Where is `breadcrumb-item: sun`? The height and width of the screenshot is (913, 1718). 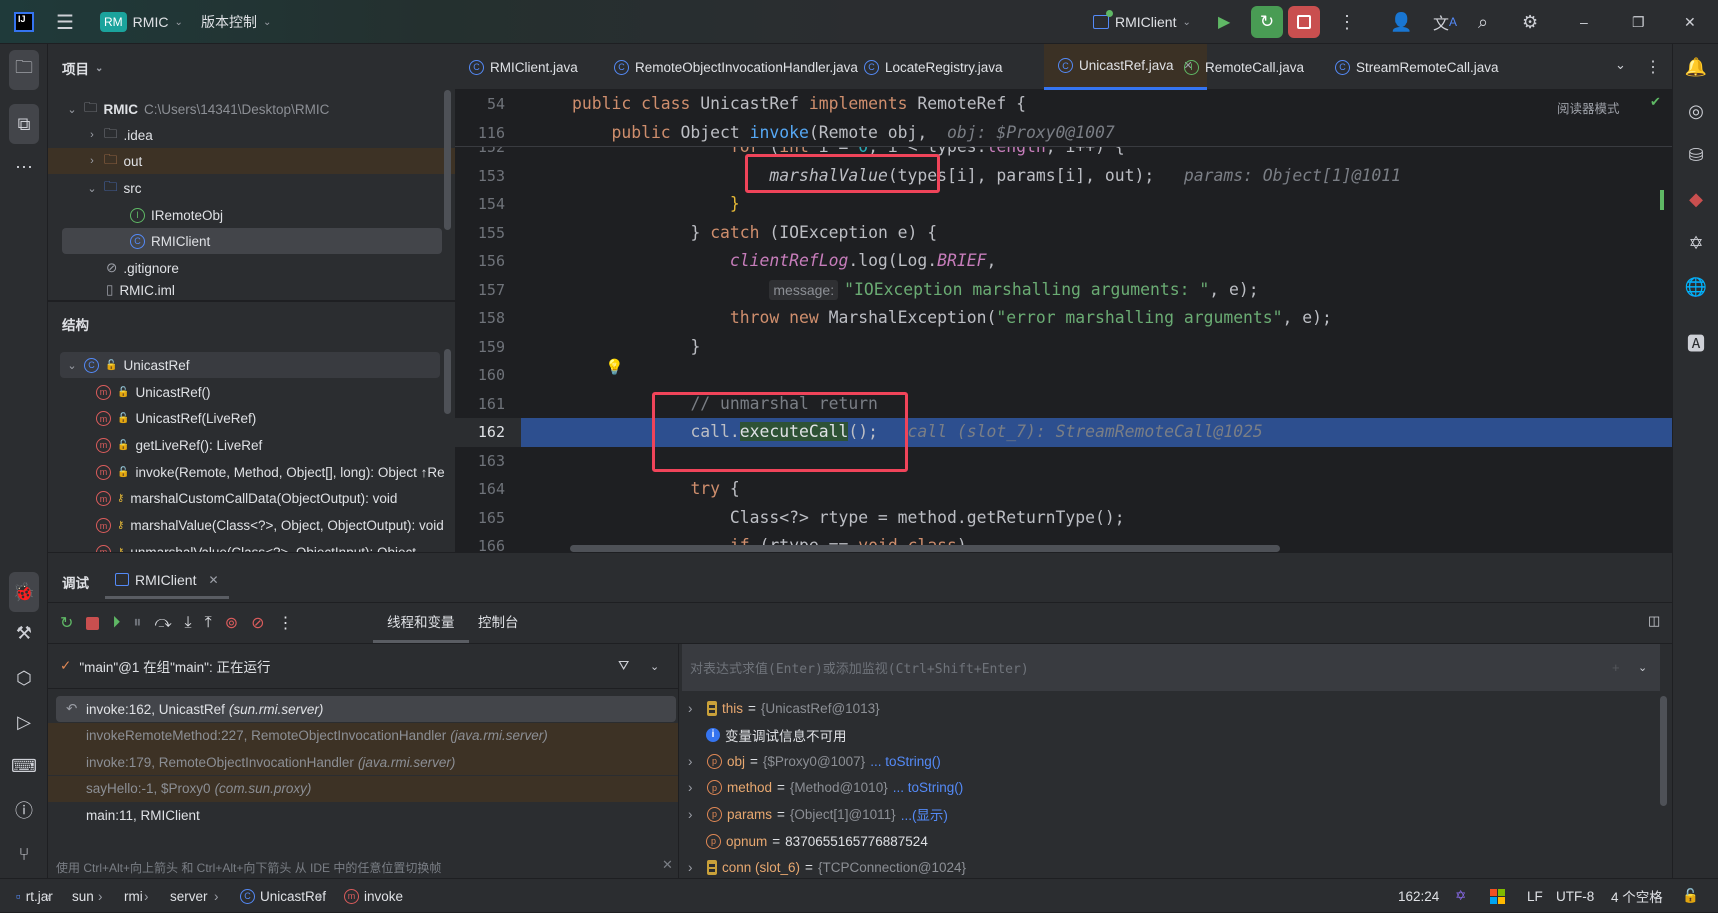
breadcrumb-item: sun is located at coordinates (83, 896).